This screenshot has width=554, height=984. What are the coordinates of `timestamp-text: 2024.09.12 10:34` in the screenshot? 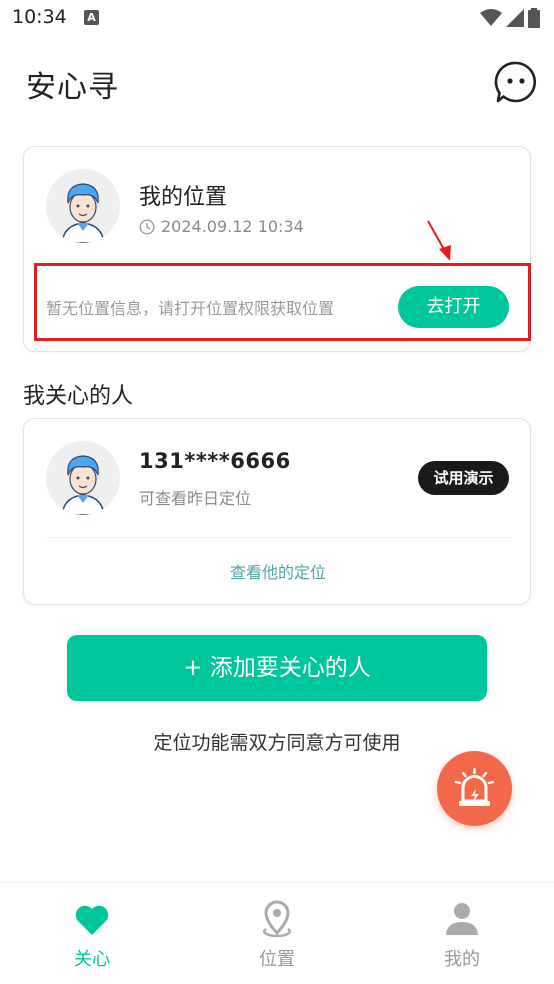 It's located at (232, 226).